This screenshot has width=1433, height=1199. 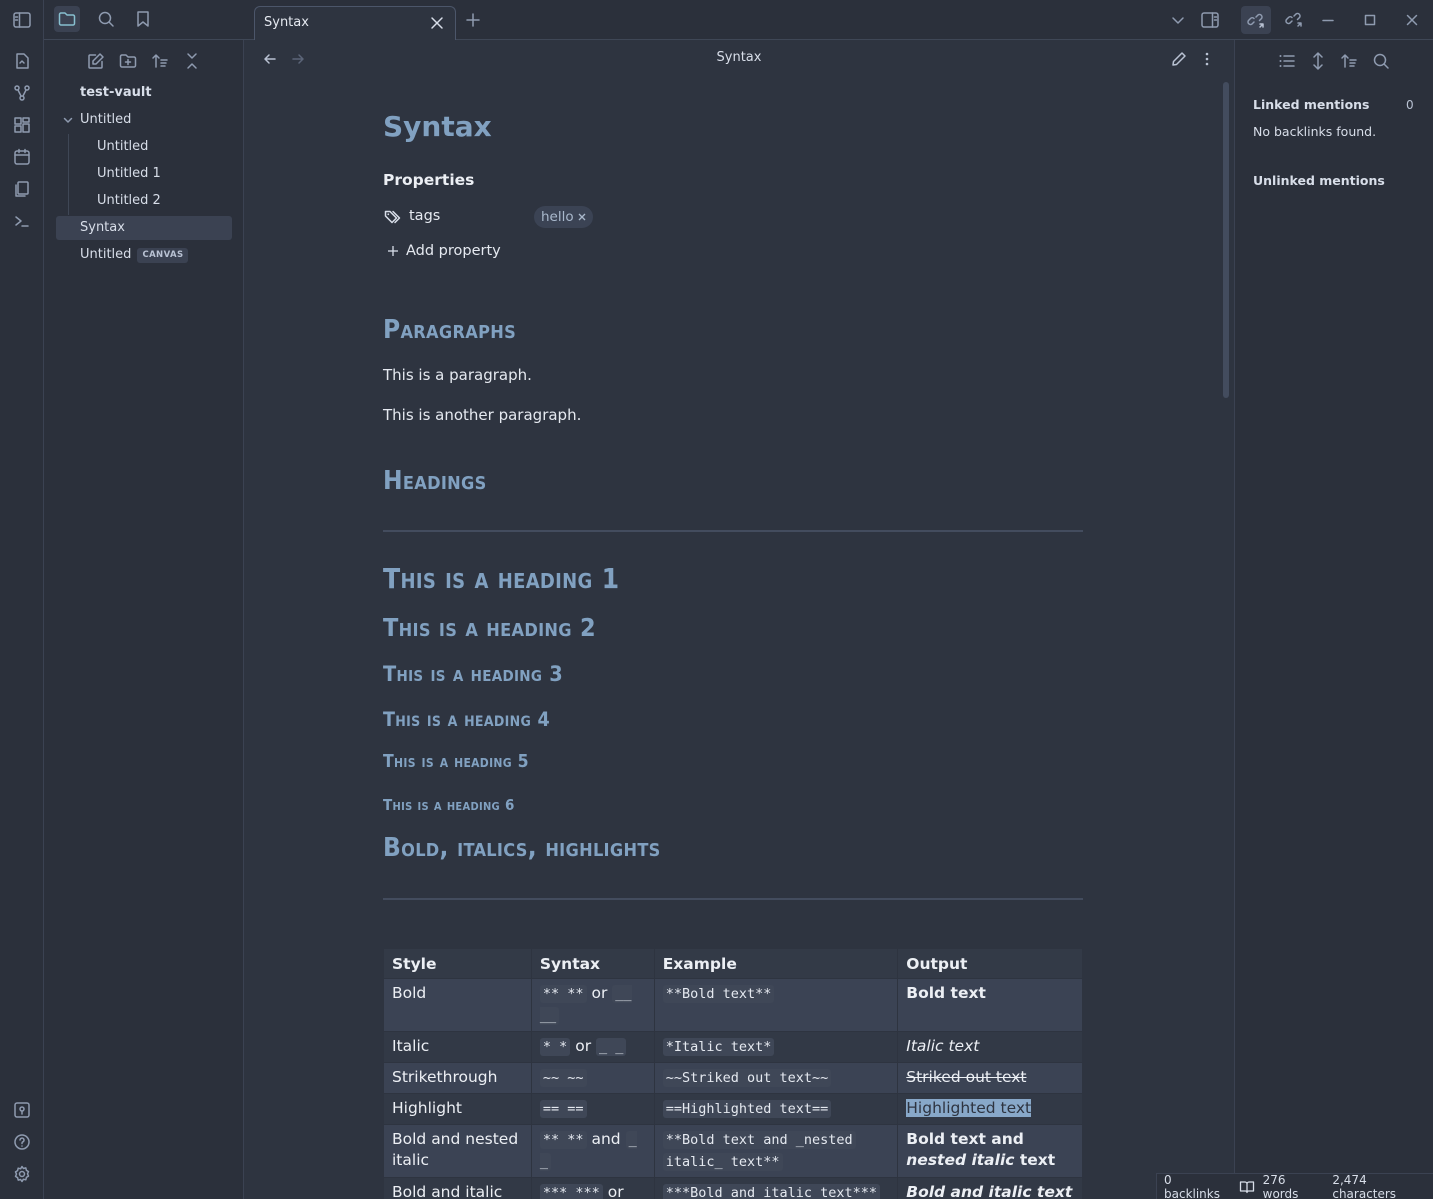 What do you see at coordinates (435, 481) in the screenshot?
I see `section-heading-headings: Headings` at bounding box center [435, 481].